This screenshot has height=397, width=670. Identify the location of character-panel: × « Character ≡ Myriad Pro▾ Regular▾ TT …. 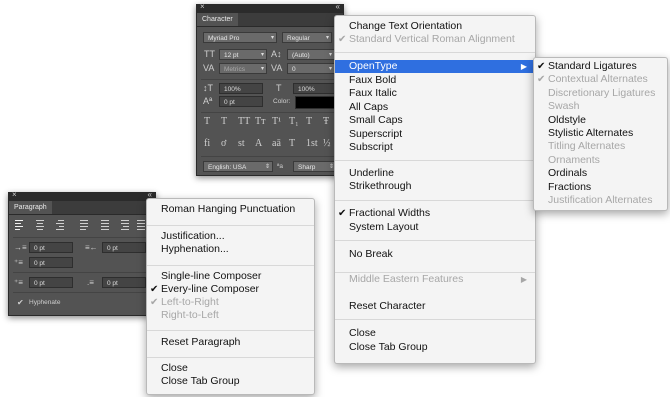
(270, 89).